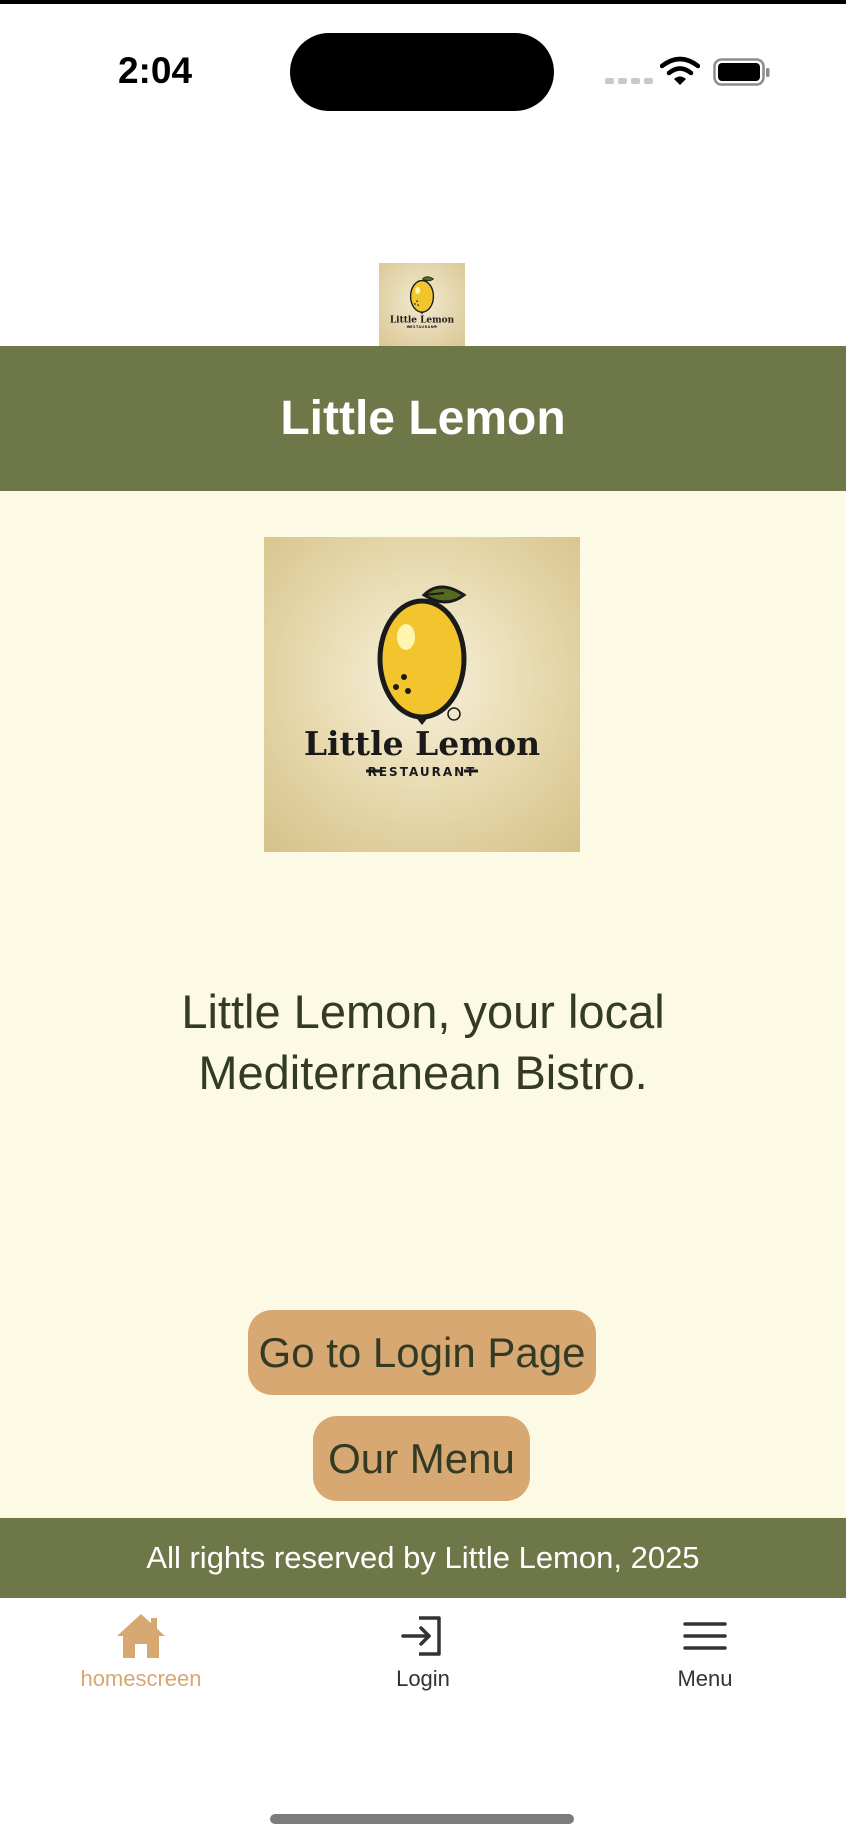 The height and width of the screenshot is (1844, 846). I want to click on tab-label: Menu, so click(705, 1678).